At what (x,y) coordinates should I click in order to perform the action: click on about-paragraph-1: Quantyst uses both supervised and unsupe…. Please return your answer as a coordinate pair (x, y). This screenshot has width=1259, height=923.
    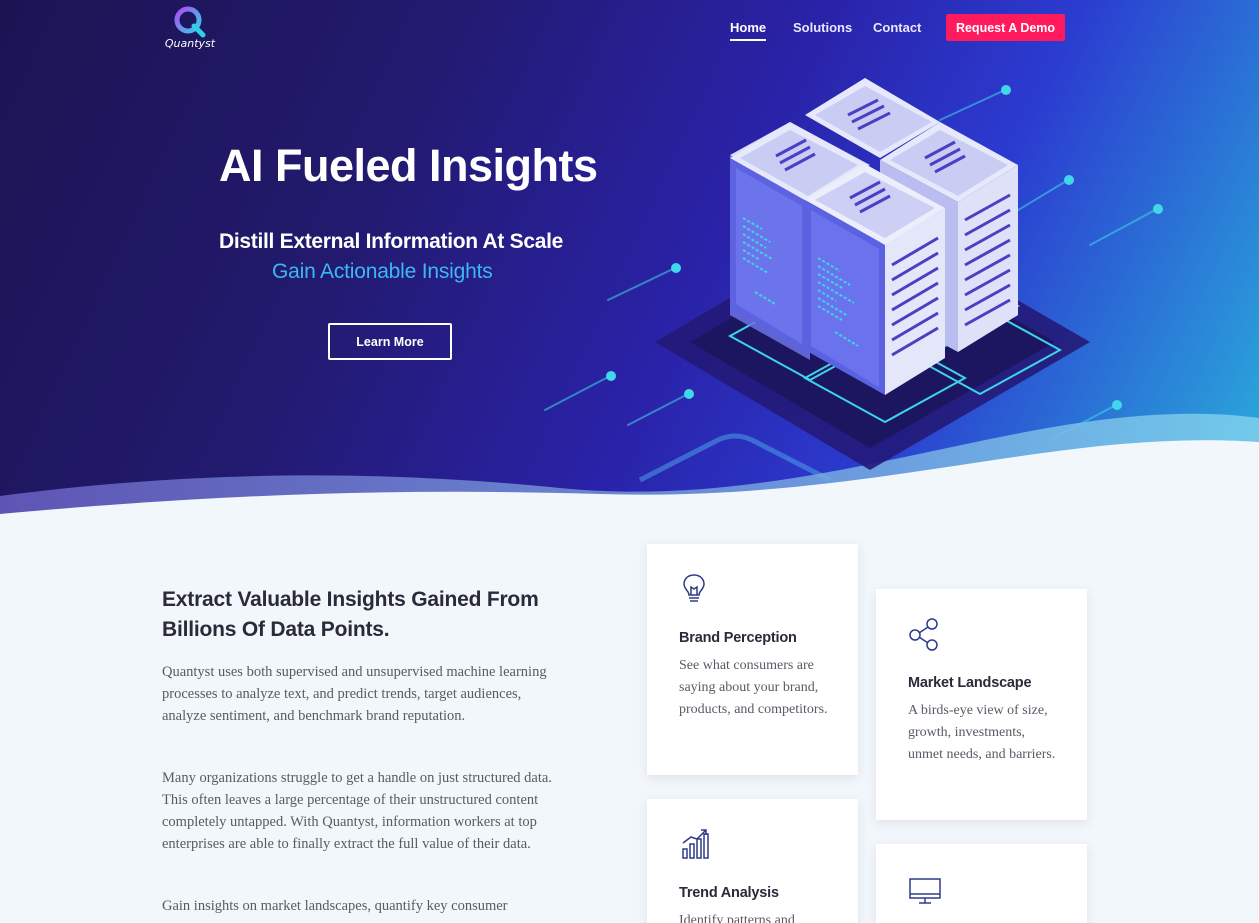
    Looking at the image, I should click on (354, 694).